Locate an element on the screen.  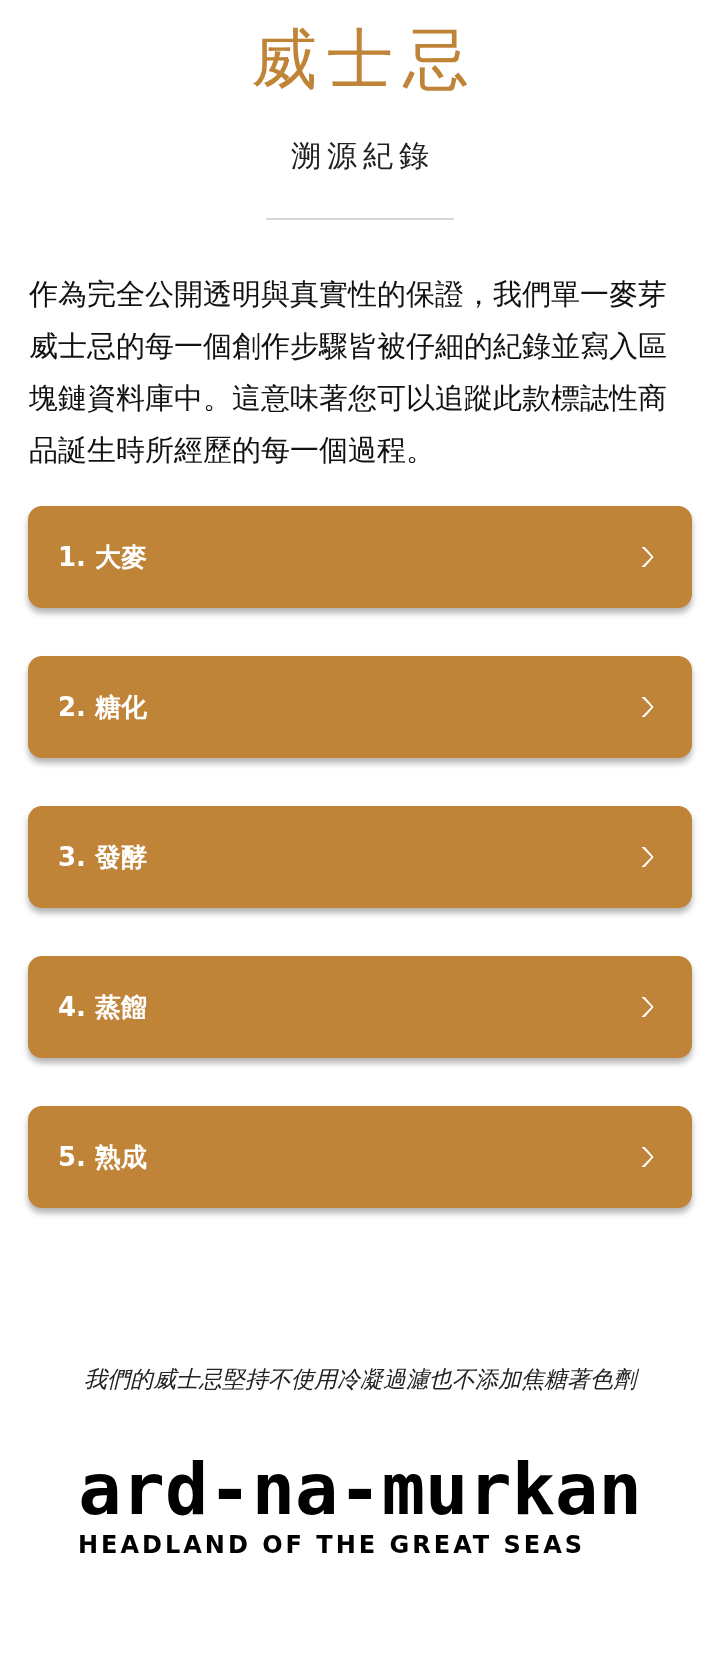
brand-tagline: HEADLAND OF THE GREAT SEAS is located at coordinates (332, 1545).